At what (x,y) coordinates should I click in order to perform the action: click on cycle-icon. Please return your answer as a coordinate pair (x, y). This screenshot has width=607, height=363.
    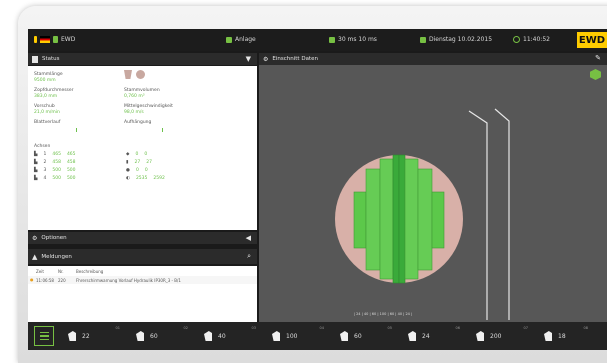
    Looking at the image, I should click on (332, 39).